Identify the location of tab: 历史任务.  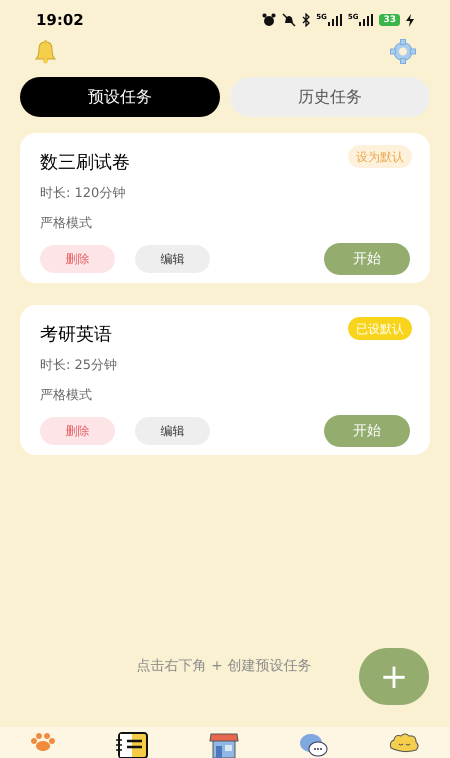
(330, 97).